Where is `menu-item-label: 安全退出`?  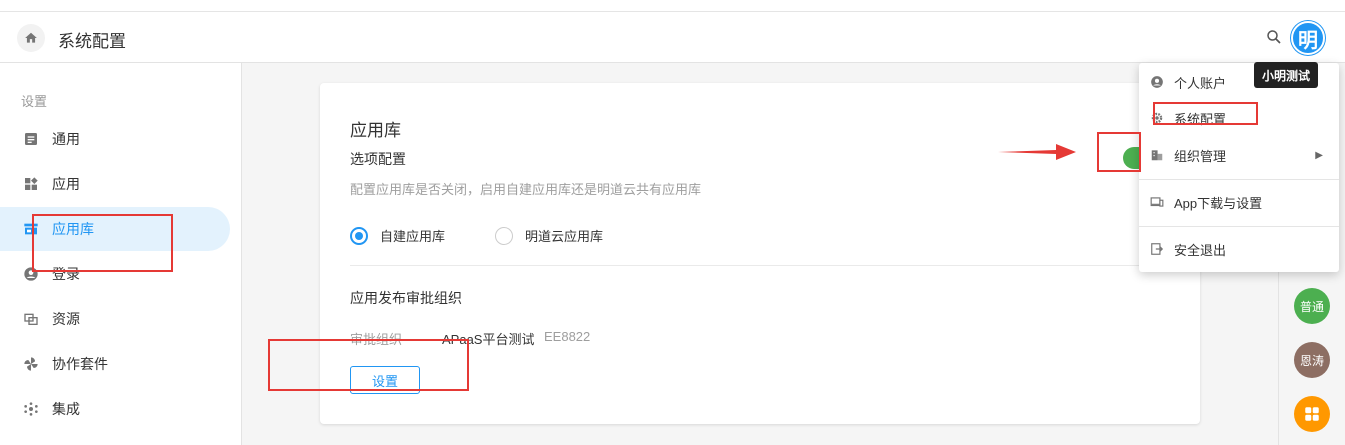 menu-item-label: 安全退出 is located at coordinates (1200, 250).